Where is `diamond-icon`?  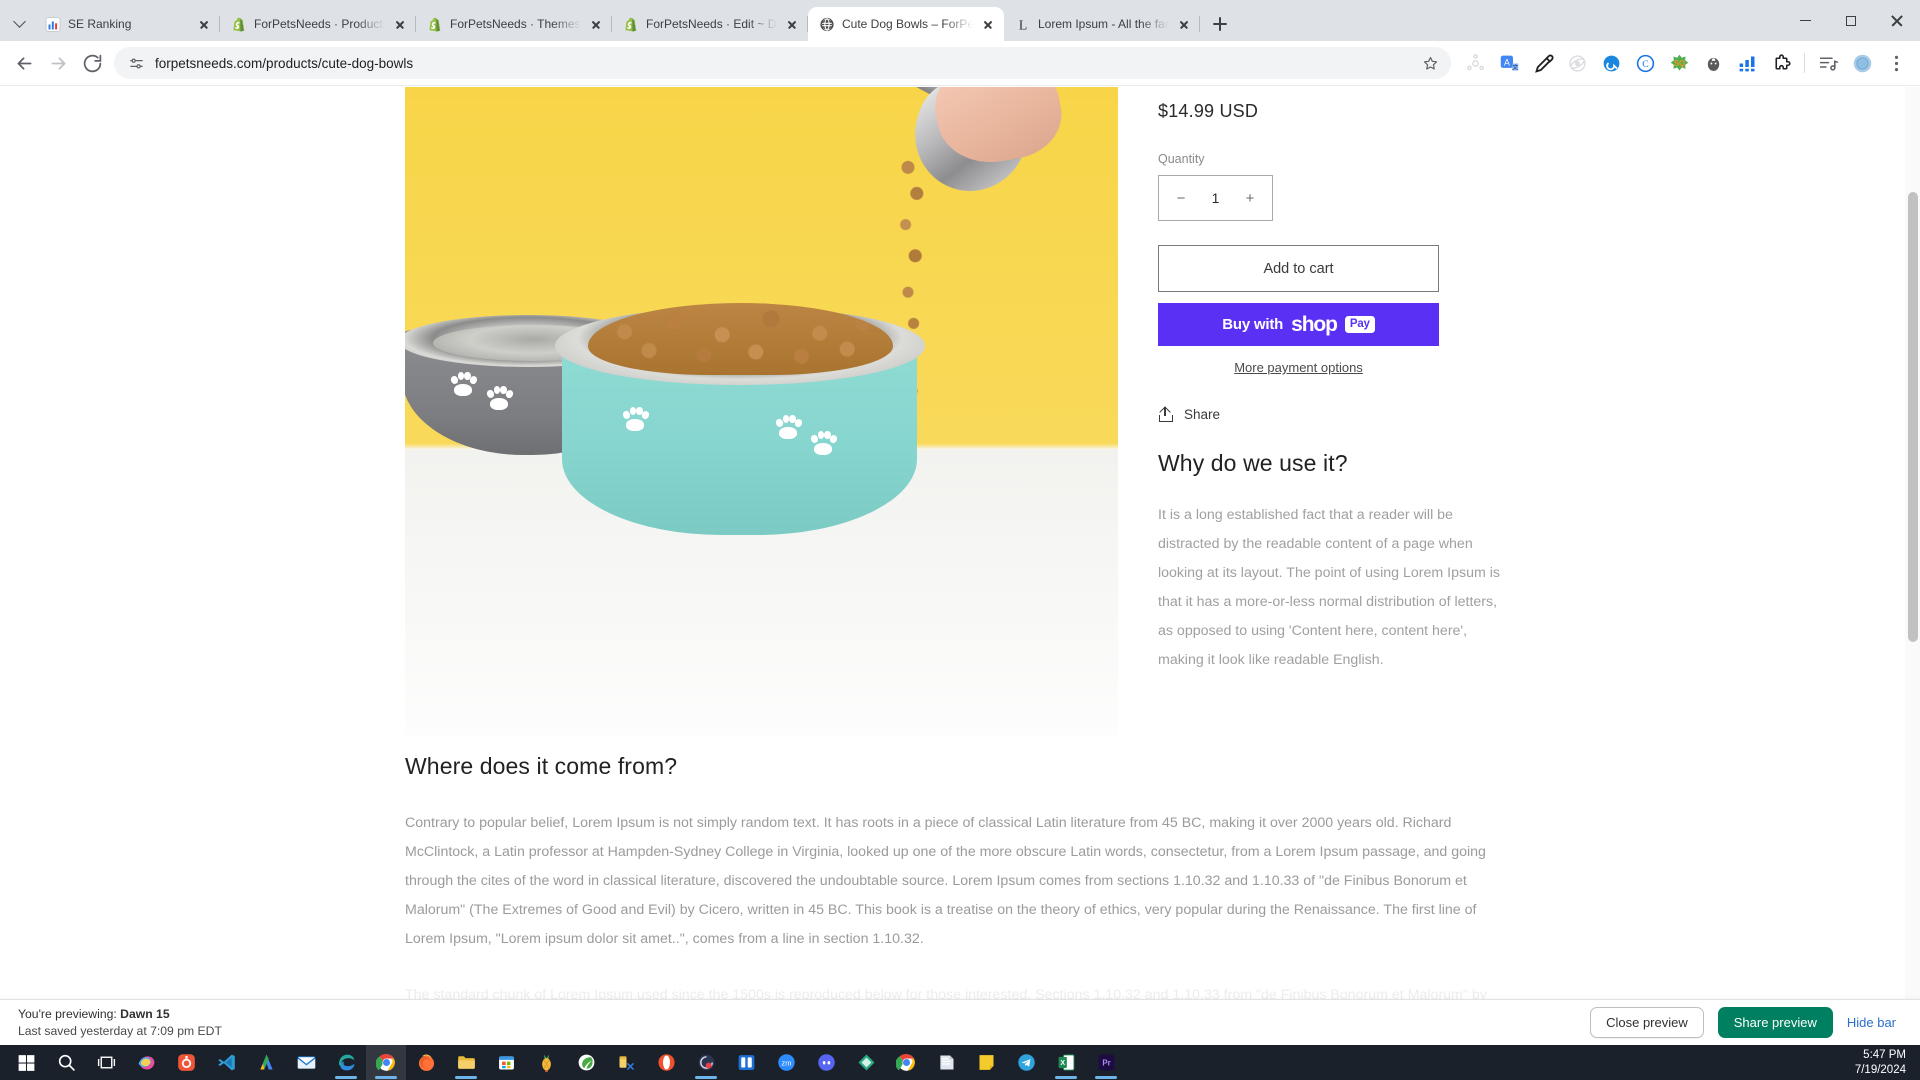 diamond-icon is located at coordinates (866, 1062).